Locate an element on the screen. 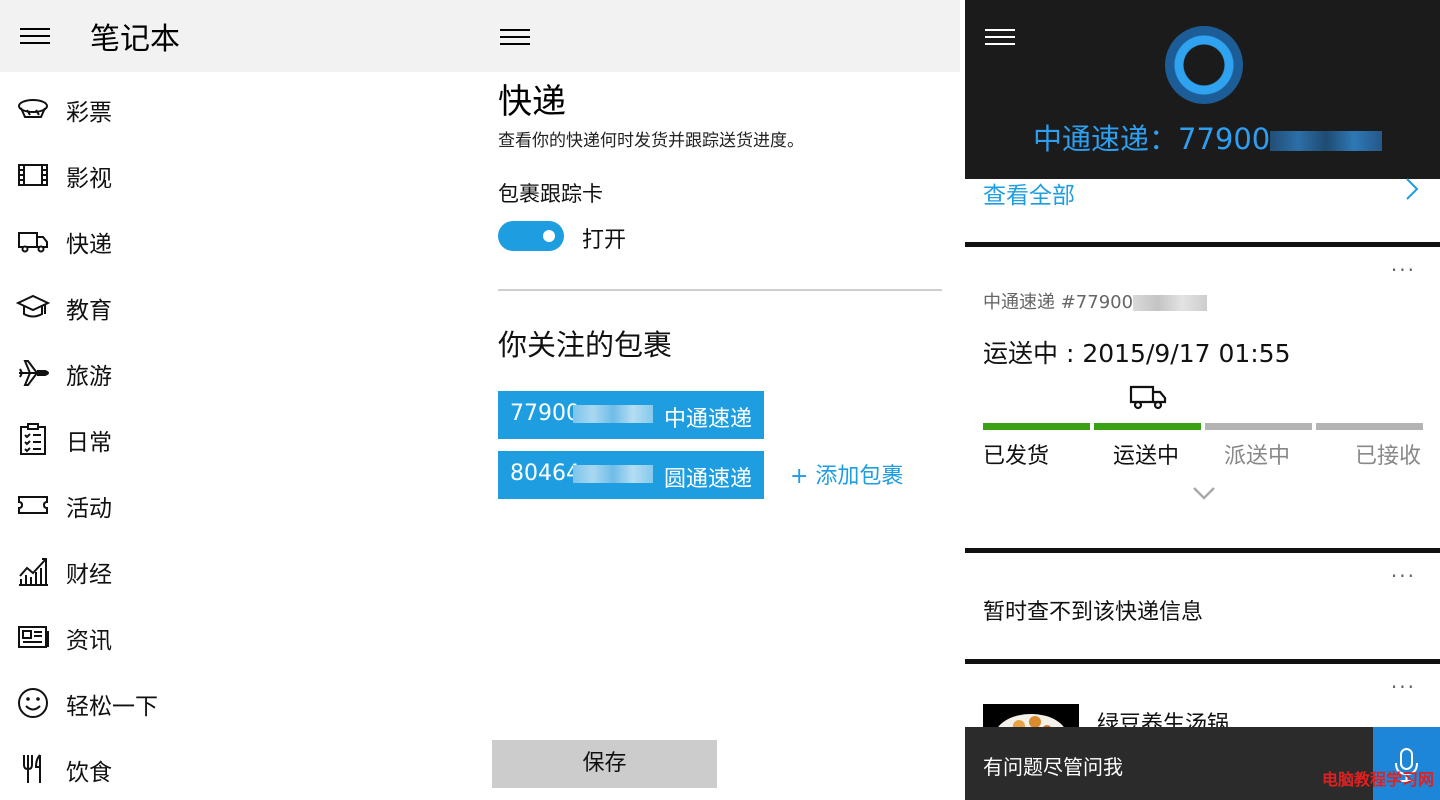  watermark: 电脑教程学习网 is located at coordinates (1377, 779).